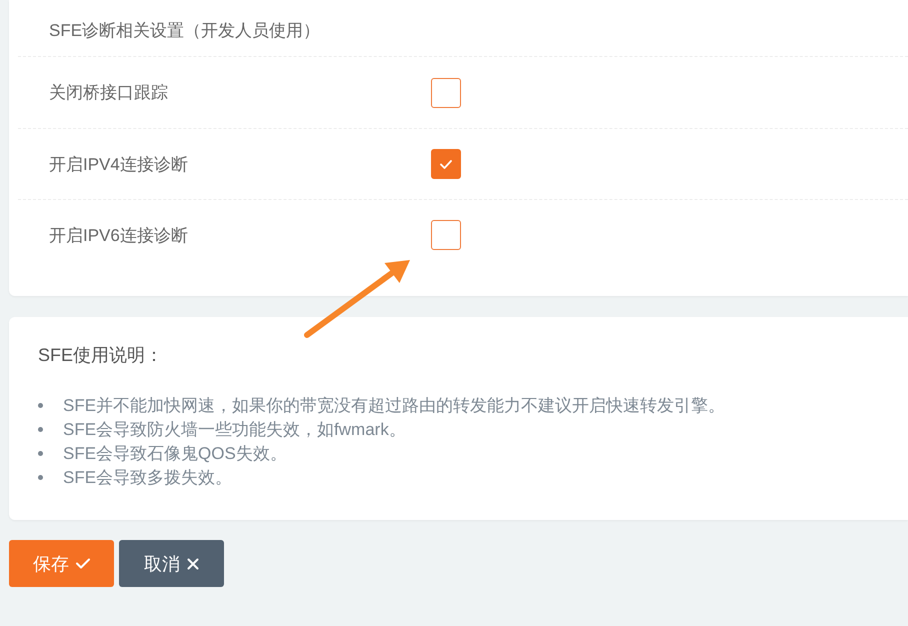  Describe the element at coordinates (394, 405) in the screenshot. I see `note-text: SFE并不能加快网速，如果你的带宽没有超过路由的转发能力不建议开启快速转发引擎。` at that location.